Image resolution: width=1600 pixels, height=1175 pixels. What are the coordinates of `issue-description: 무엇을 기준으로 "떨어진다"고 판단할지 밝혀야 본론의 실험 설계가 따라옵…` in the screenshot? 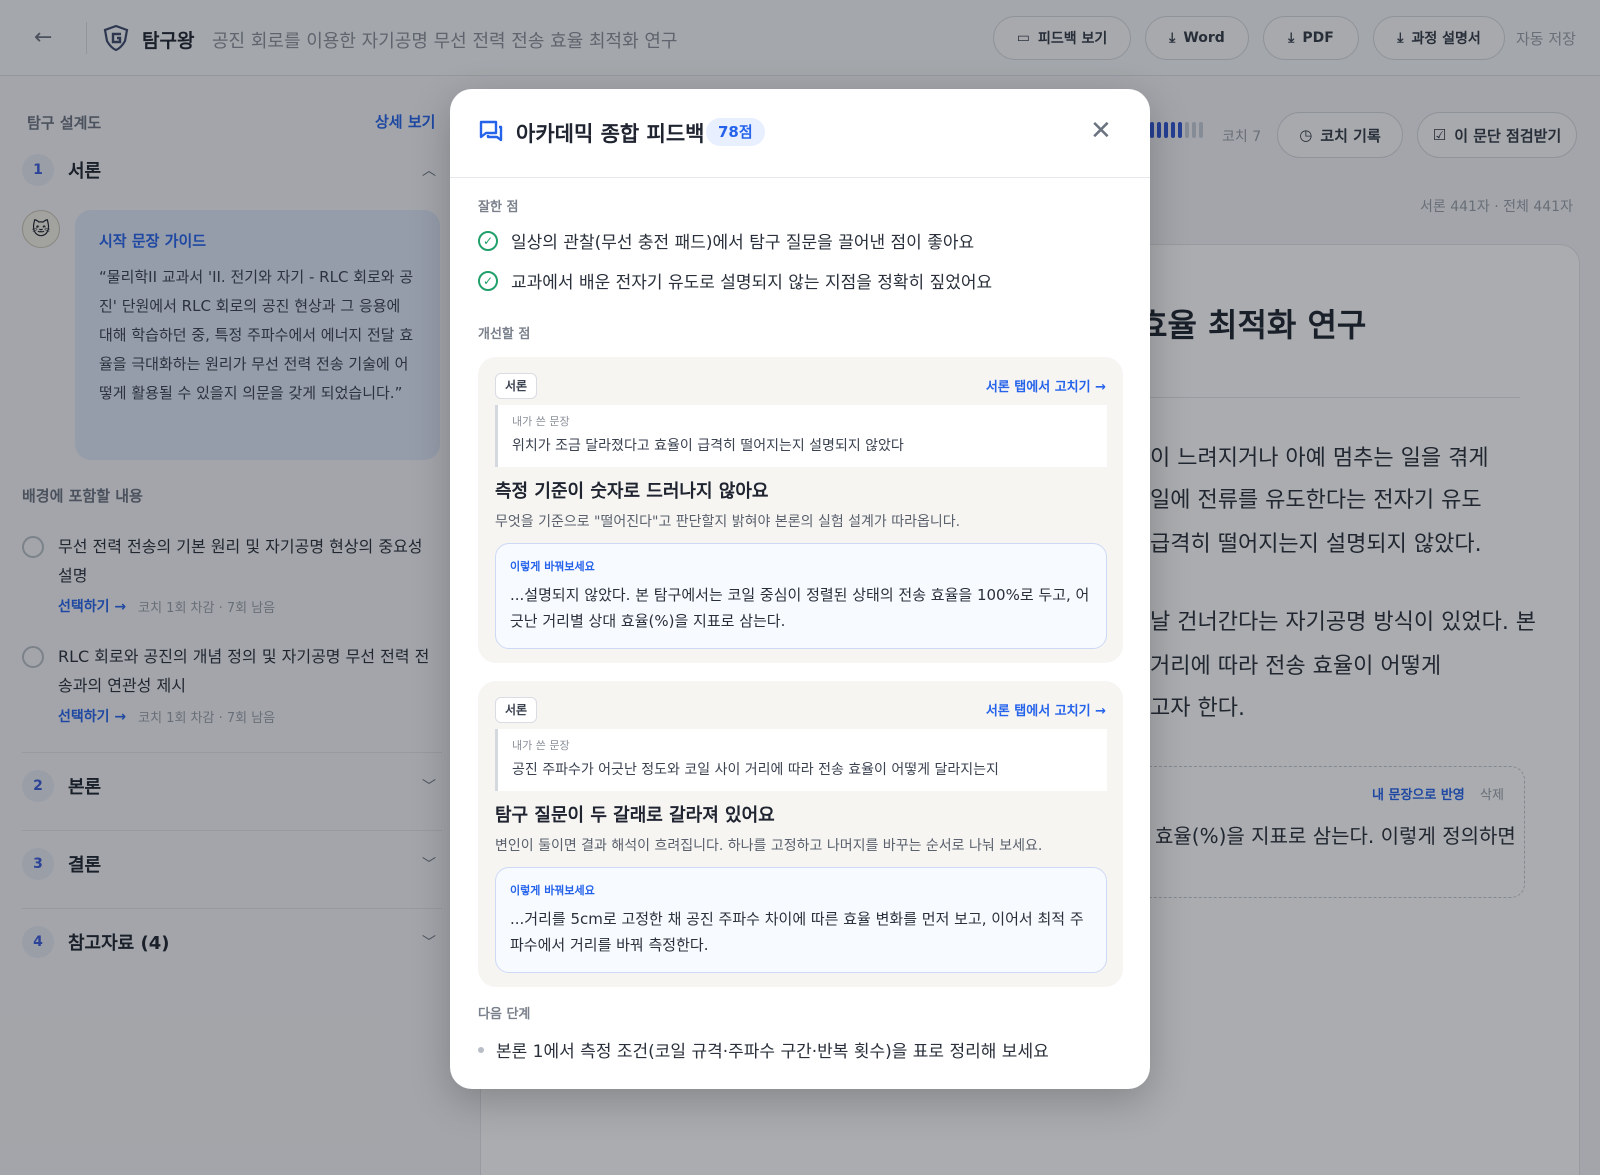 It's located at (728, 522).